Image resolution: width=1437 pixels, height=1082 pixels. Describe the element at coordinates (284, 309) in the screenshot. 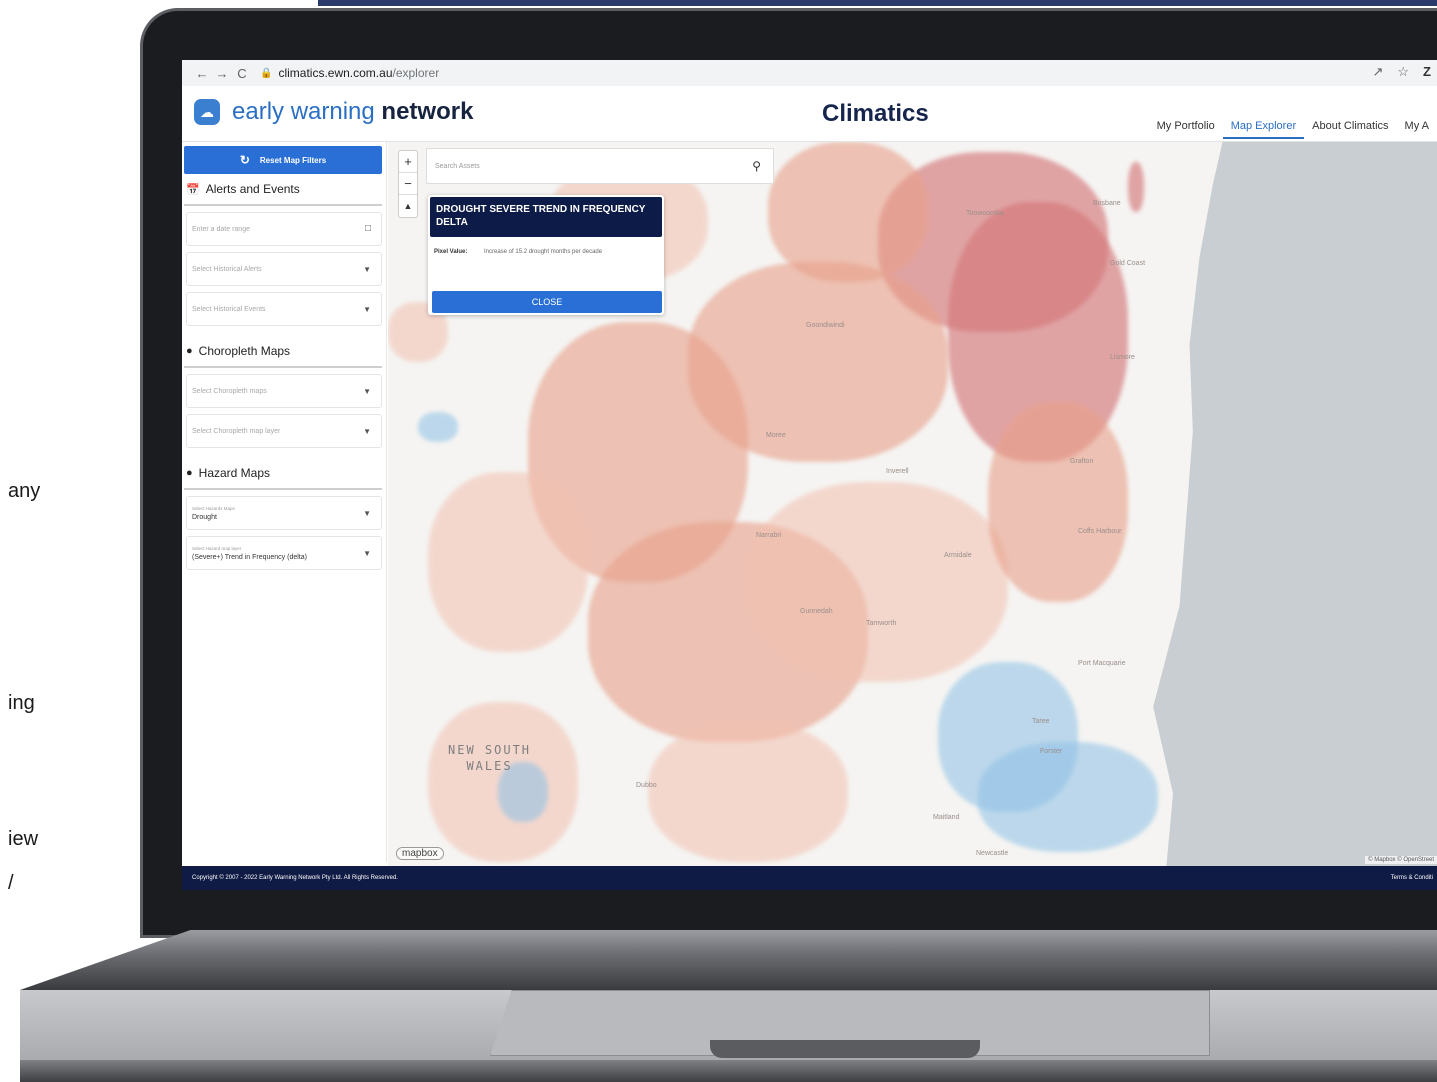

I see `historical-events-select: Select Historical Events ▼` at that location.